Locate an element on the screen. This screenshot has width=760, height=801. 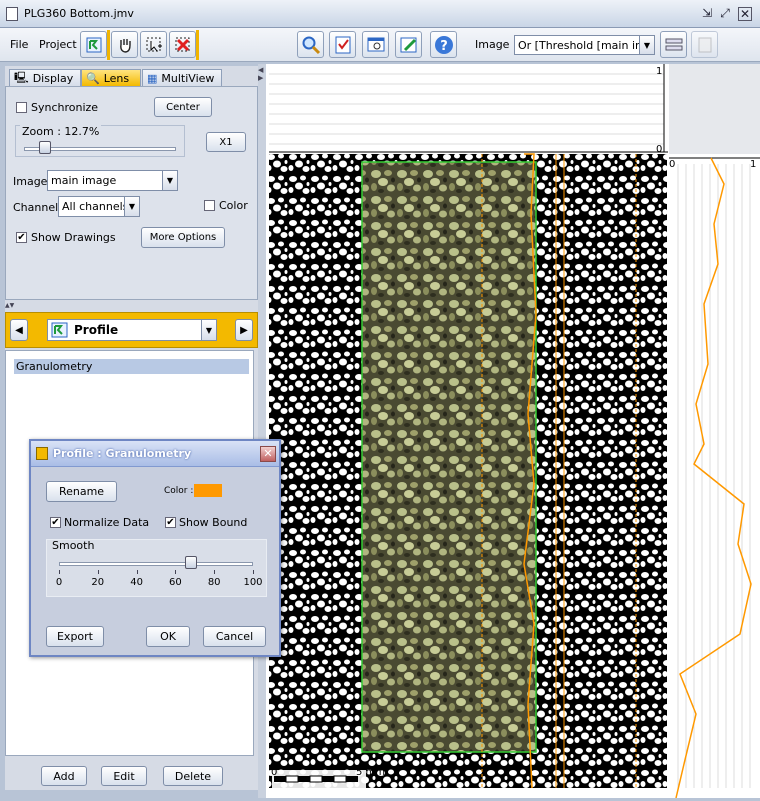
checklist-button is located at coordinates (342, 44).